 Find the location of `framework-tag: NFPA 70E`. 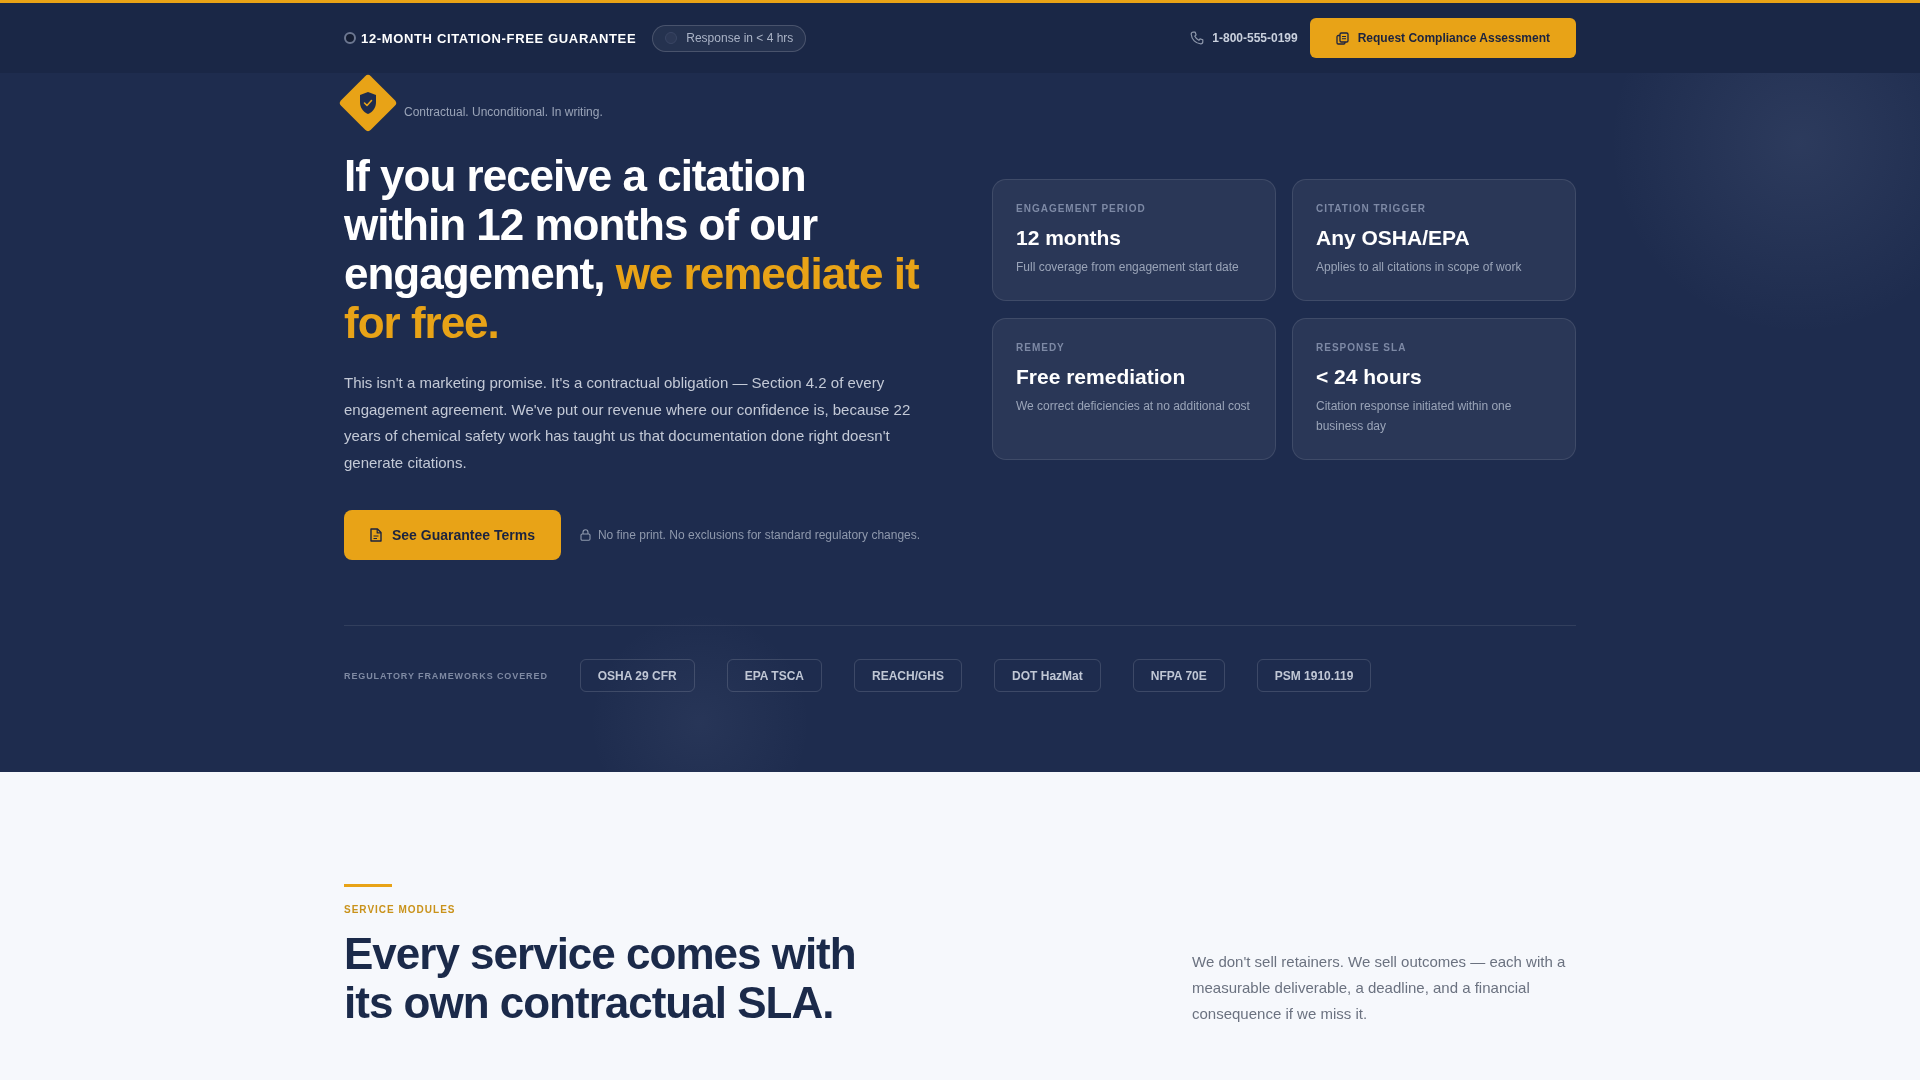

framework-tag: NFPA 70E is located at coordinates (1178, 675).